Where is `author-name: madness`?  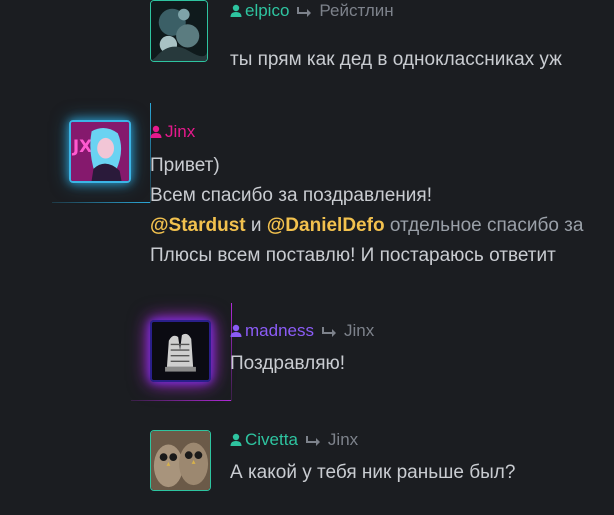
author-name: madness is located at coordinates (279, 331).